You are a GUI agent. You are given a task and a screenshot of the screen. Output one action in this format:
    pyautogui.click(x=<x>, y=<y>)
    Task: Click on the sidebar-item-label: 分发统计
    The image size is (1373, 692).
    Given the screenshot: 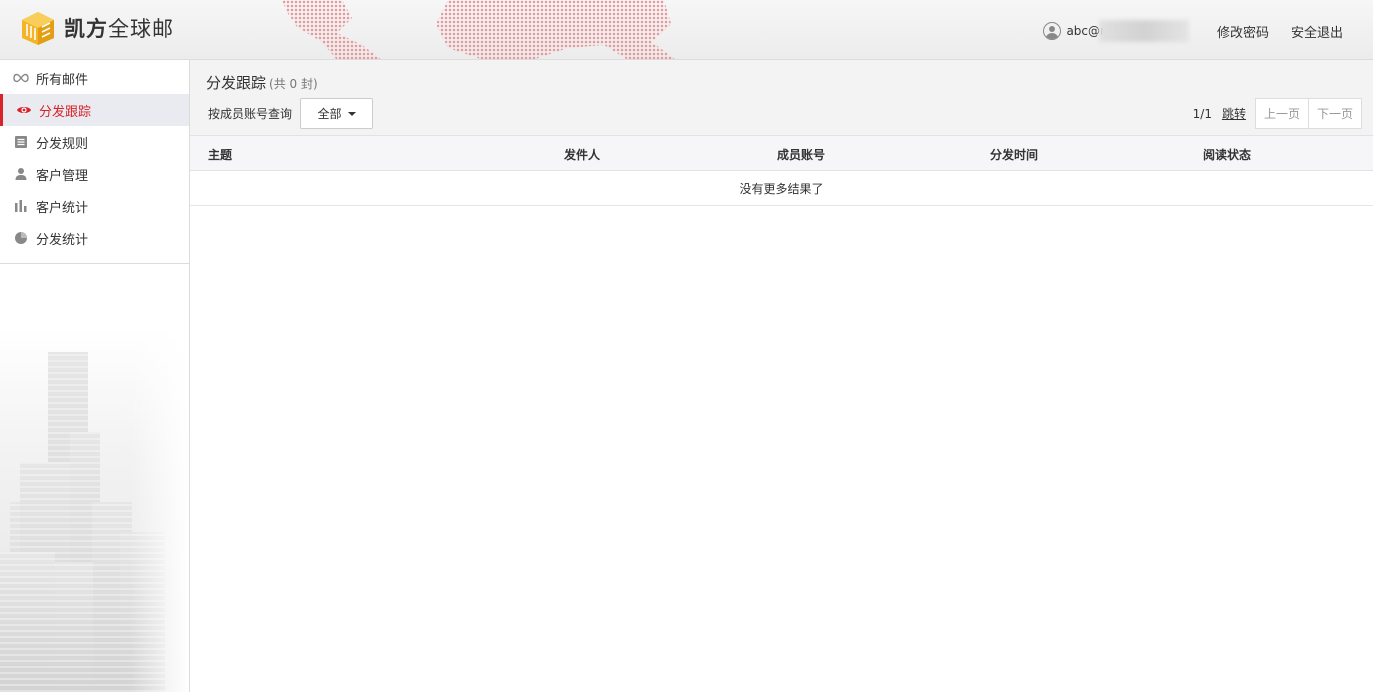 What is the action you would take?
    pyautogui.click(x=62, y=240)
    